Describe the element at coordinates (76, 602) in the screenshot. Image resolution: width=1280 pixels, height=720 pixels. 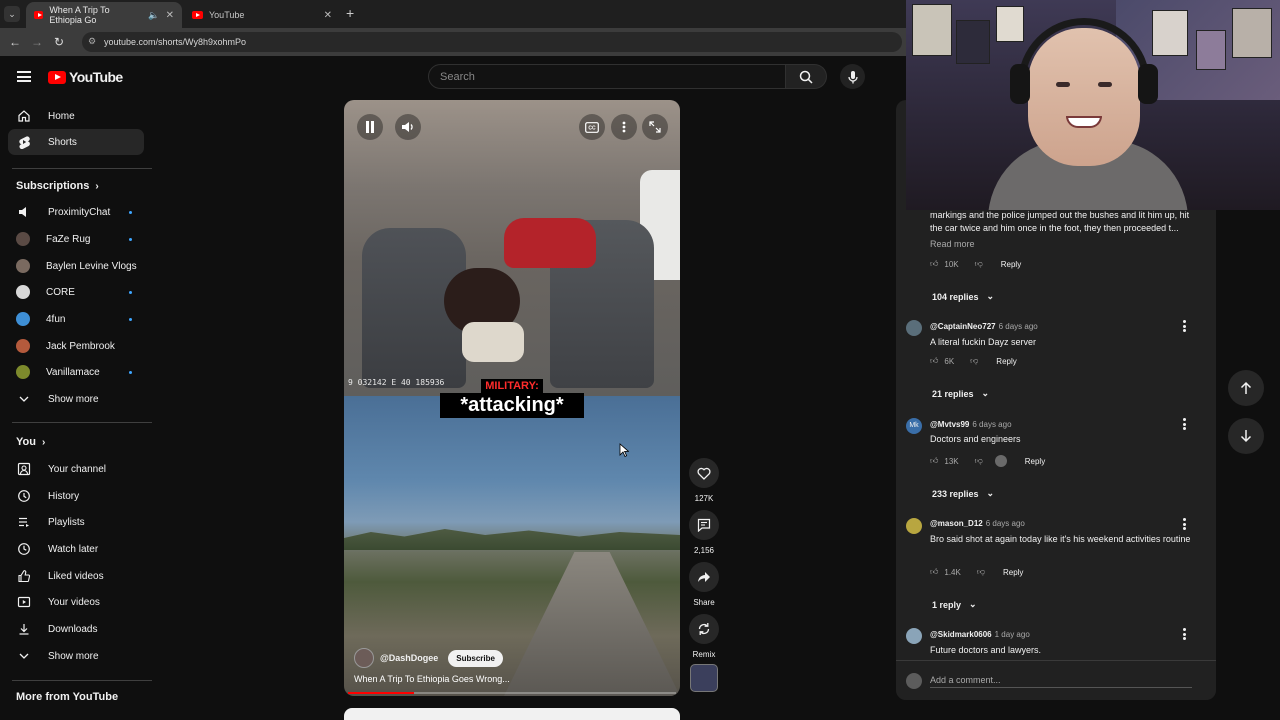
I see `sidebar-item-your-videos: Your videos` at that location.